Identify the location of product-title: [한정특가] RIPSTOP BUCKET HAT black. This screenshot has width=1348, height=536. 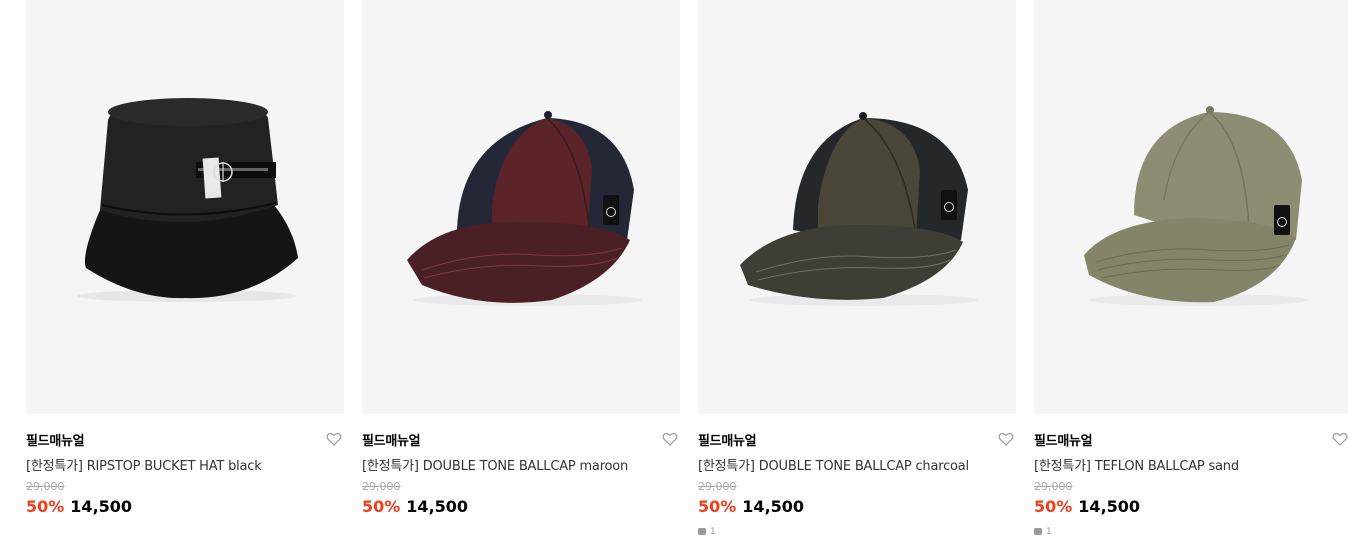
(144, 464).